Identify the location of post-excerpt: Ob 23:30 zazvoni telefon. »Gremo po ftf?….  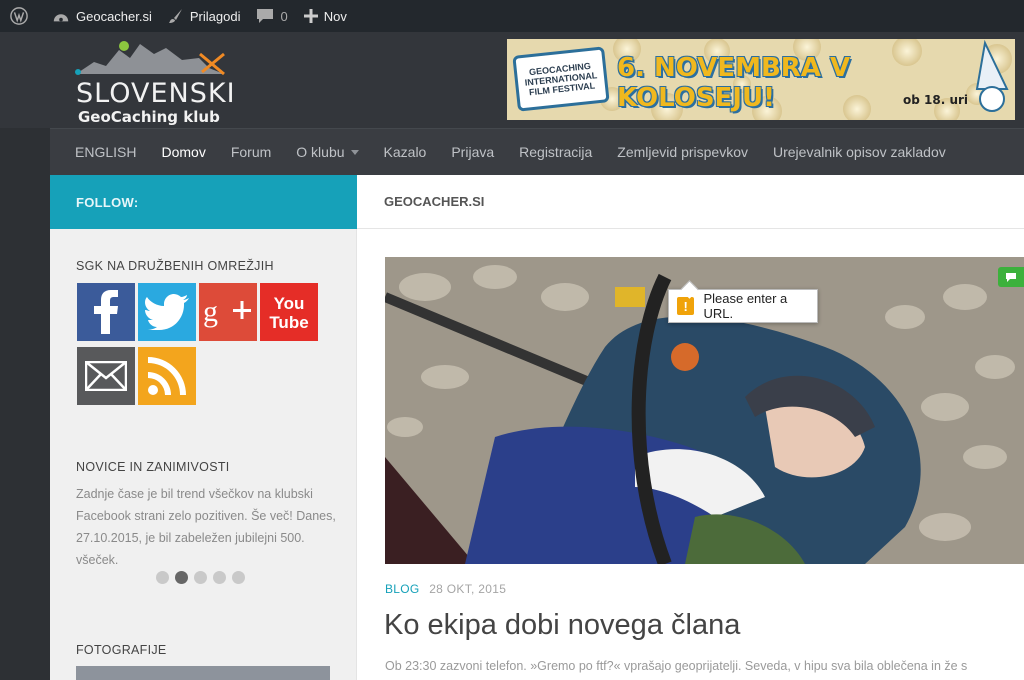
(676, 666).